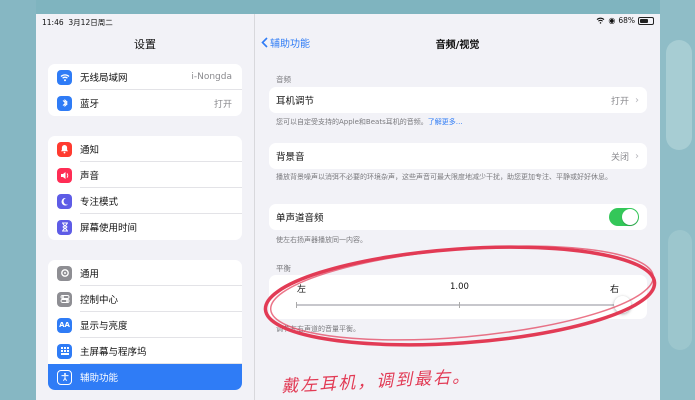 This screenshot has height=400, width=695. Describe the element at coordinates (459, 287) in the screenshot. I see `balance-value: 1.00` at that location.